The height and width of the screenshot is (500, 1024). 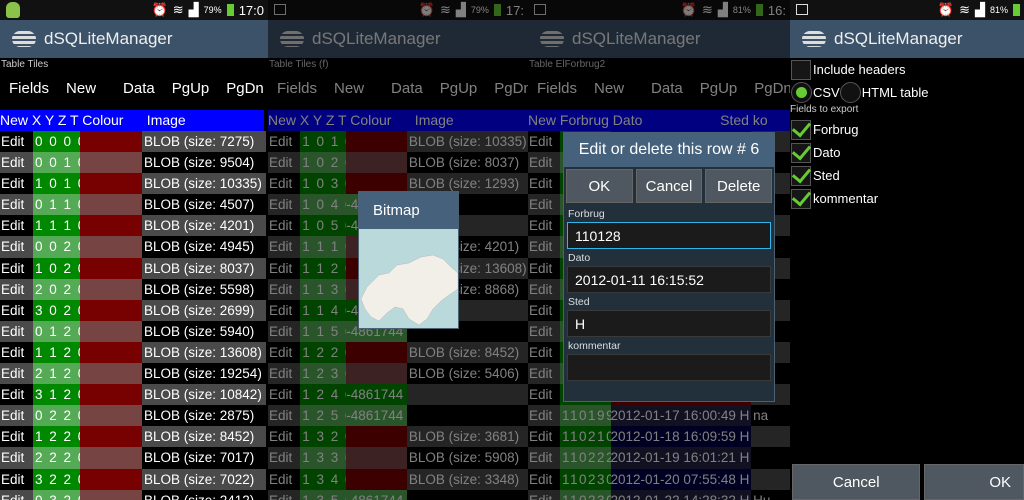 I want to click on include-headers-checkbox: Include headers, so click(x=907, y=69).